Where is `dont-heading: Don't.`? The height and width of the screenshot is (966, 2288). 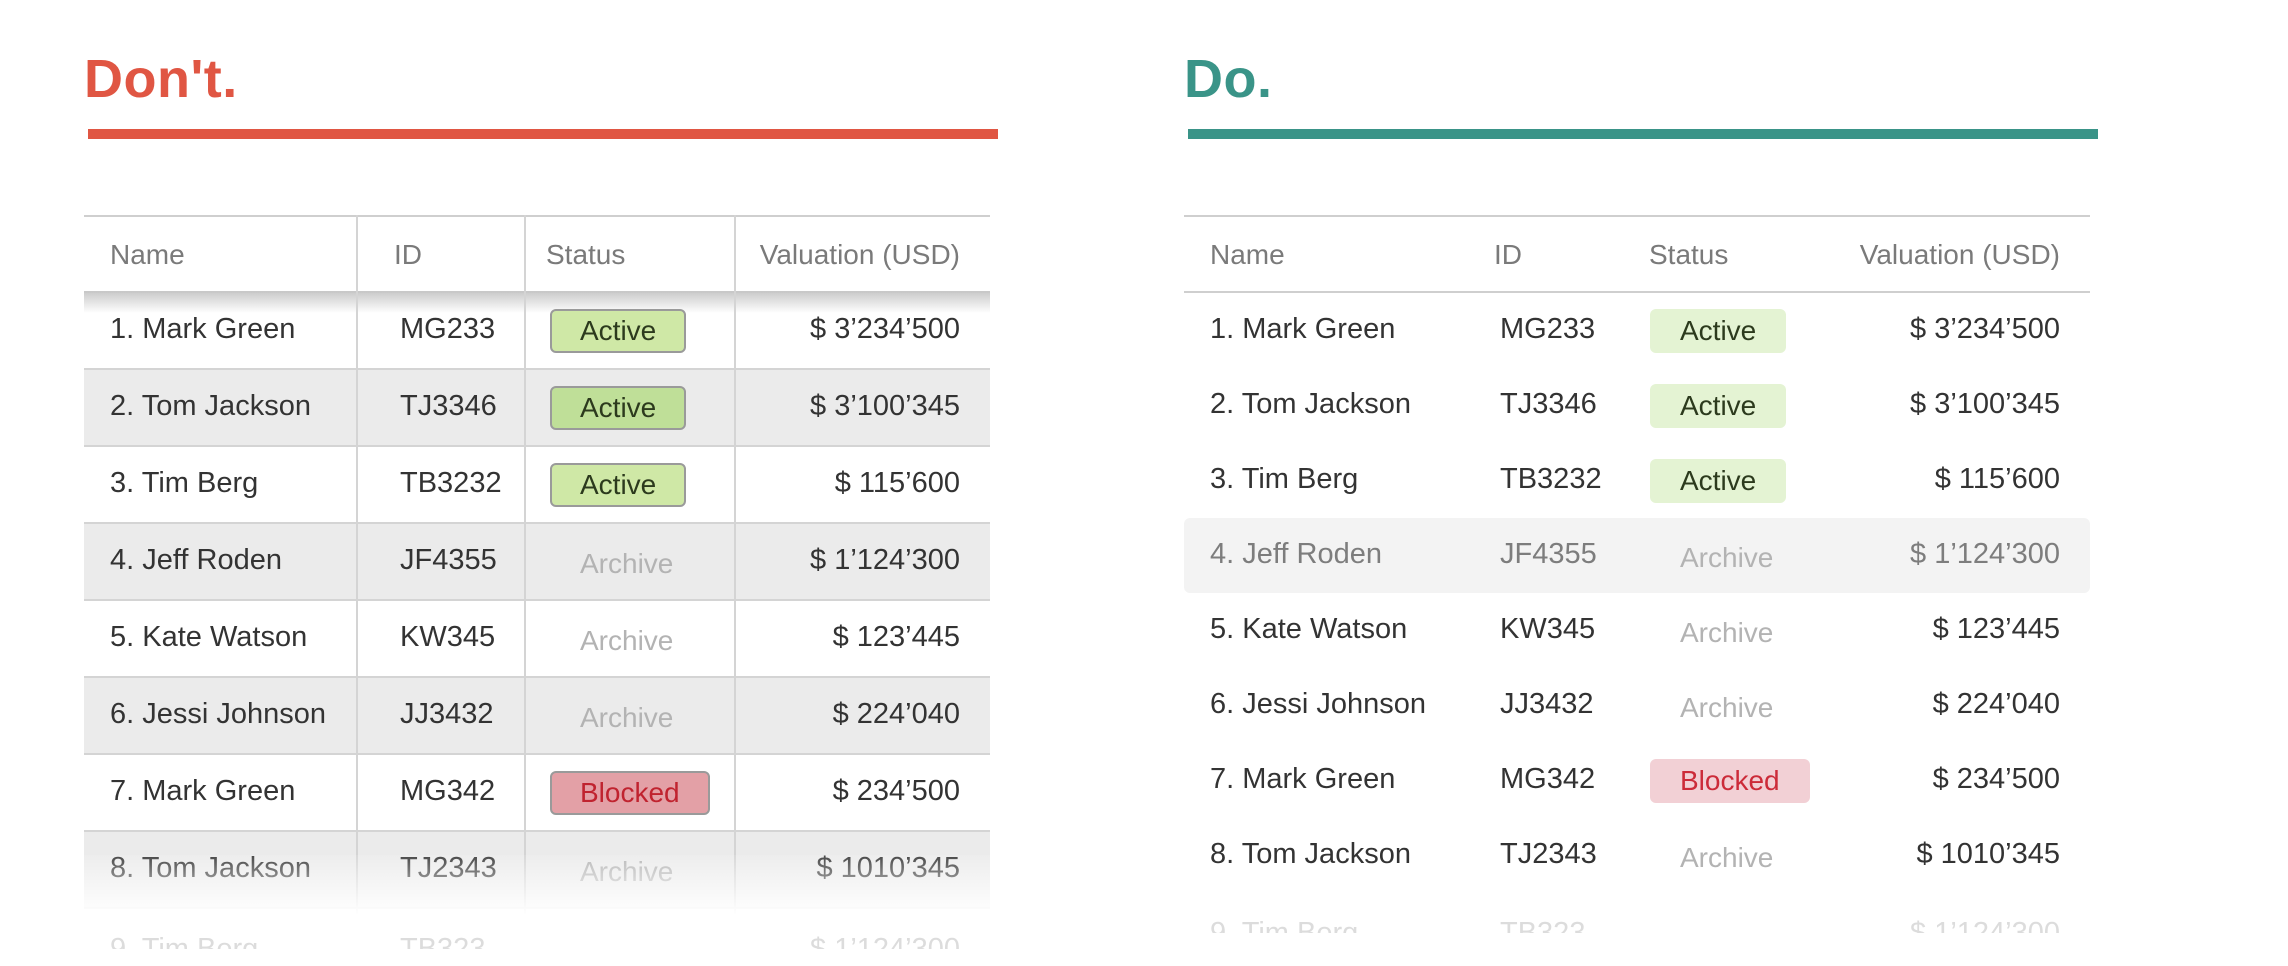 dont-heading: Don't. is located at coordinates (161, 79).